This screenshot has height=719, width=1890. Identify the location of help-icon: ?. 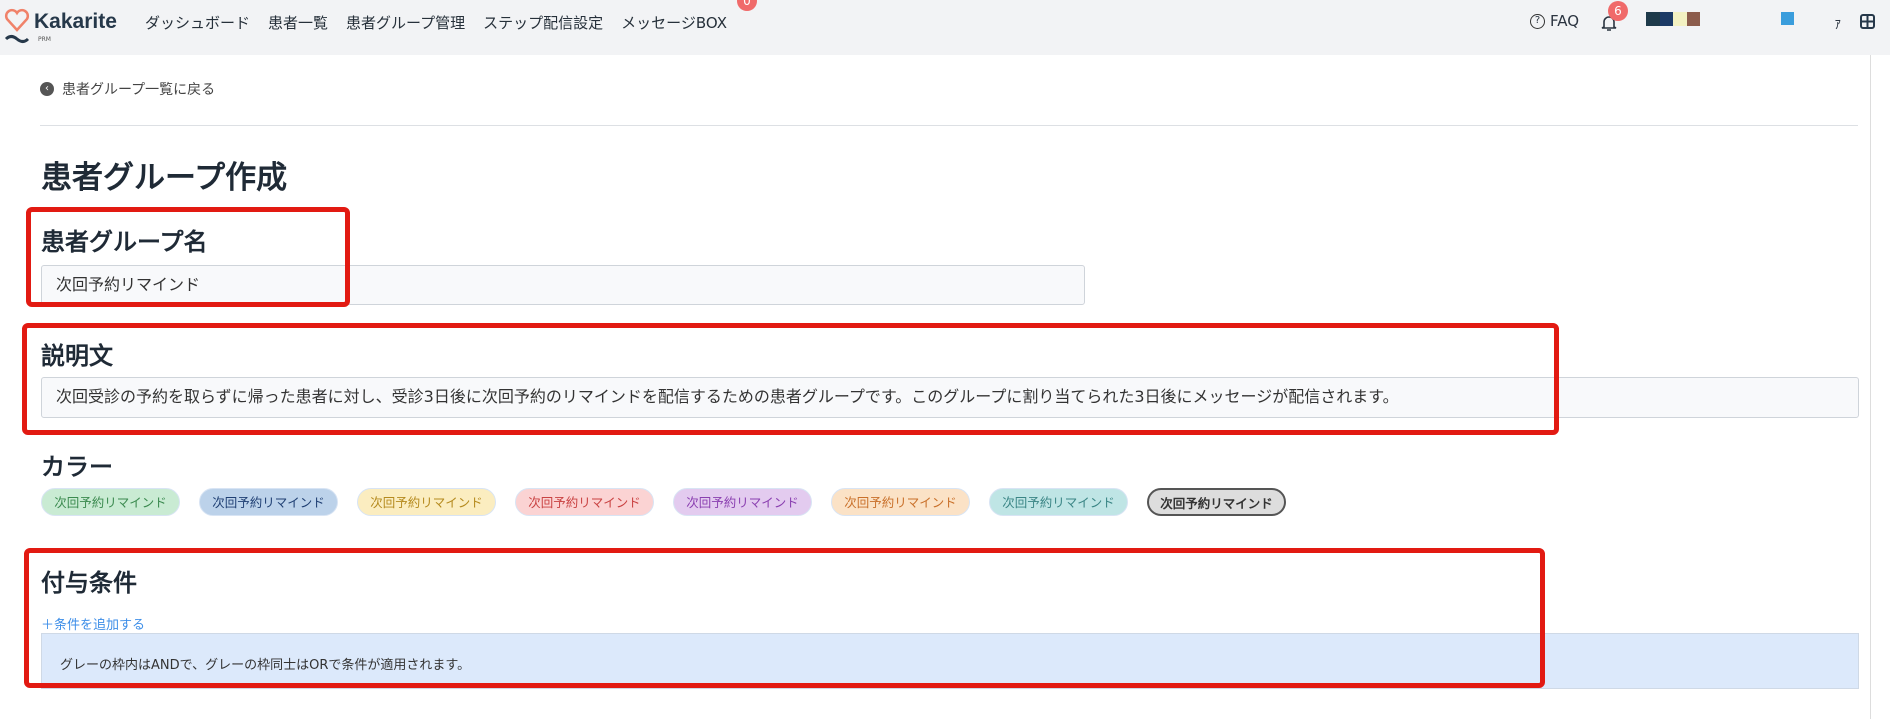
(1537, 21).